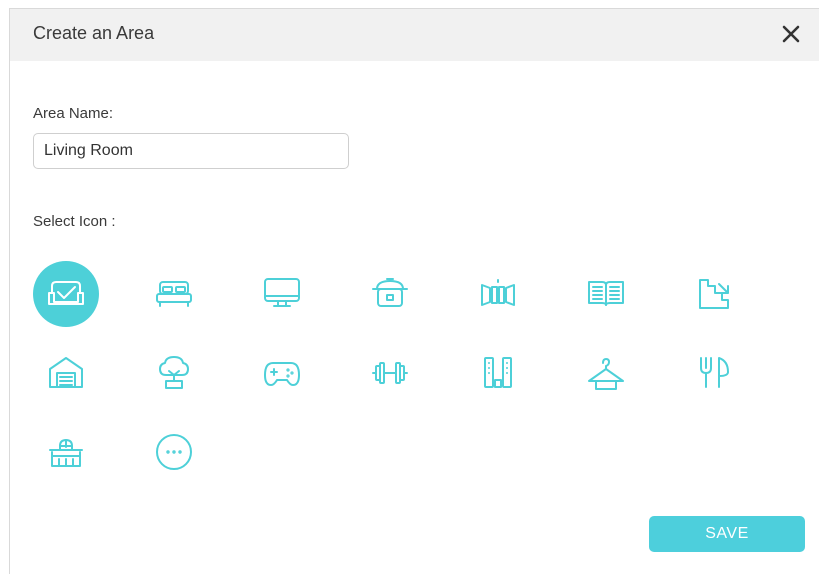 This screenshot has height=574, width=821. Describe the element at coordinates (282, 373) in the screenshot. I see `gamepad-icon` at that location.